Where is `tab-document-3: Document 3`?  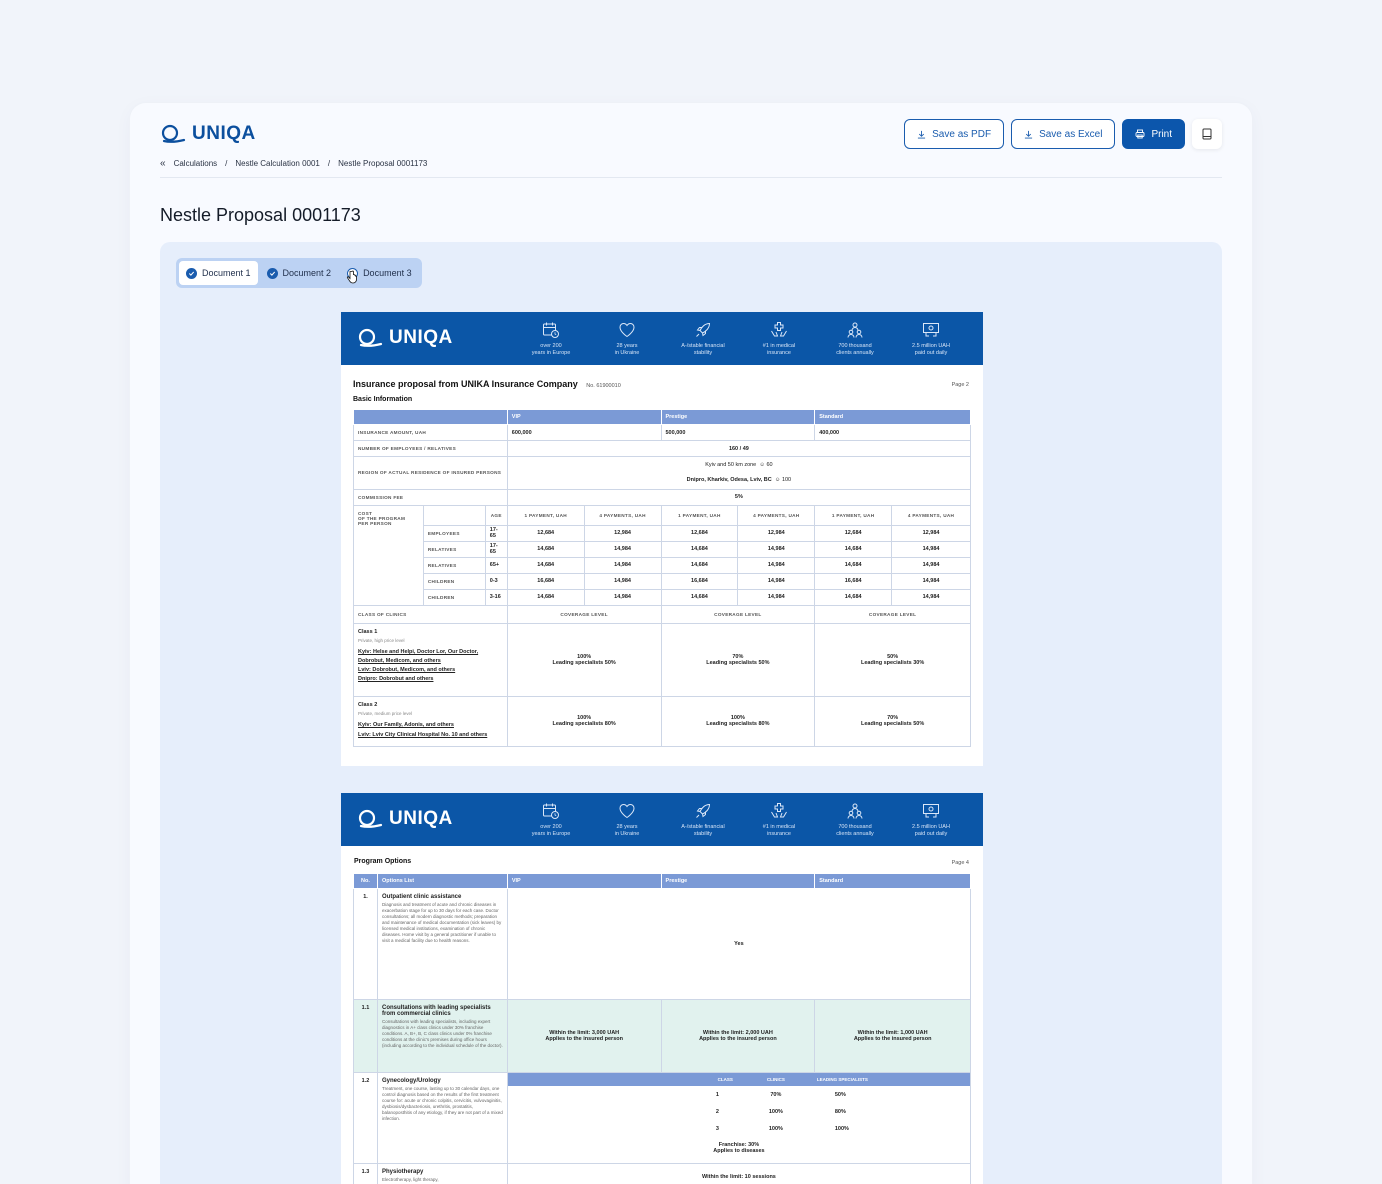
tab-document-3: Document 3 is located at coordinates (379, 273).